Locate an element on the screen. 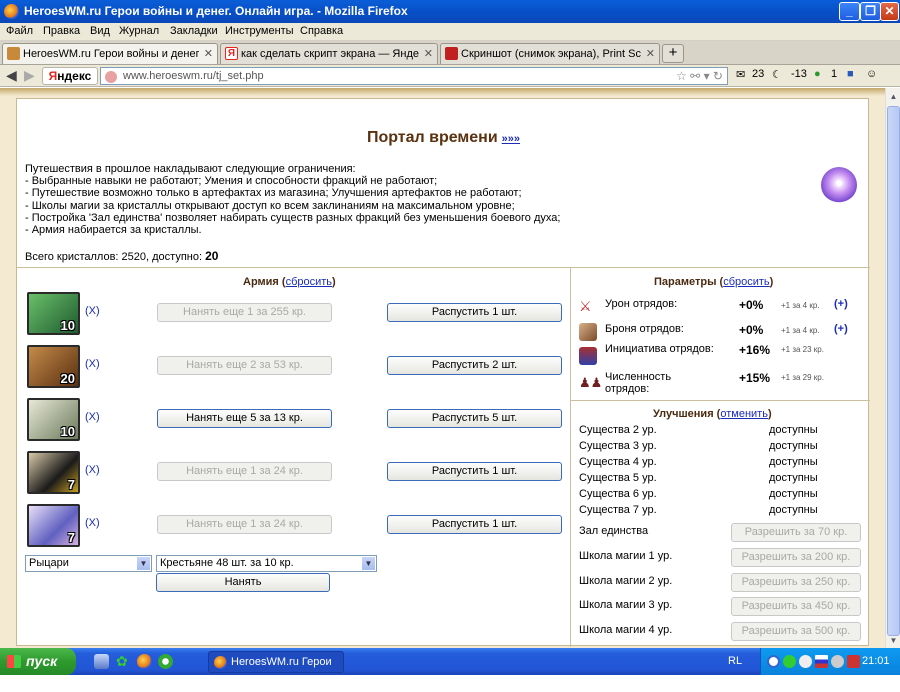 This screenshot has width=900, height=692. scroll-up-icon: ▲ is located at coordinates (893, 97).